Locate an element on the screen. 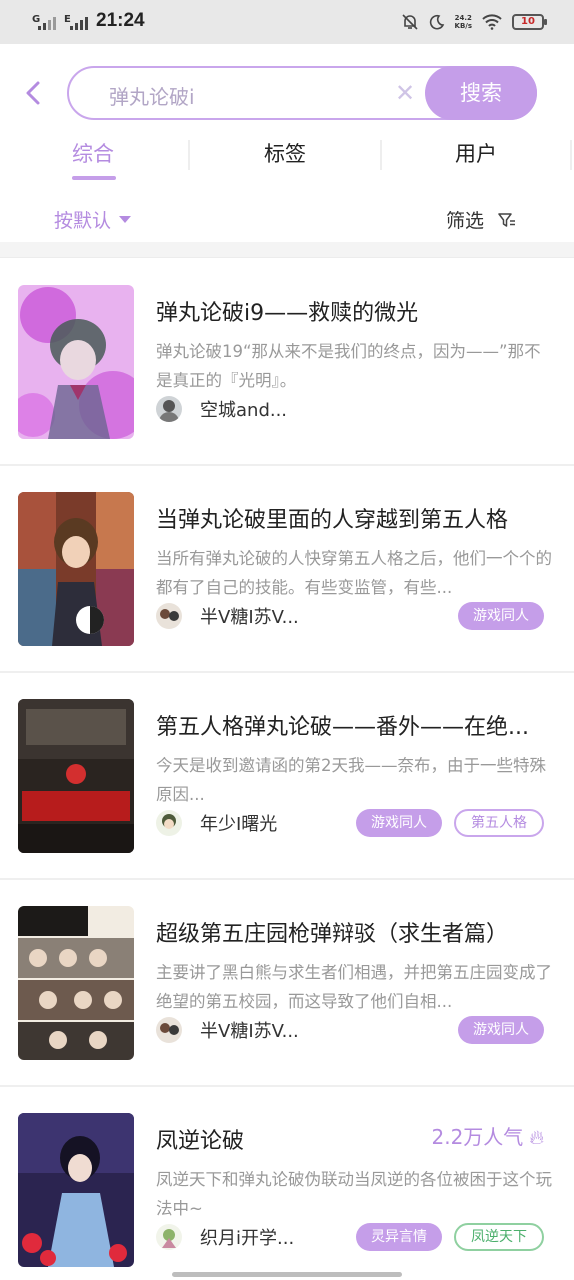 This screenshot has width=574, height=1280. moon-icon is located at coordinates (436, 22).